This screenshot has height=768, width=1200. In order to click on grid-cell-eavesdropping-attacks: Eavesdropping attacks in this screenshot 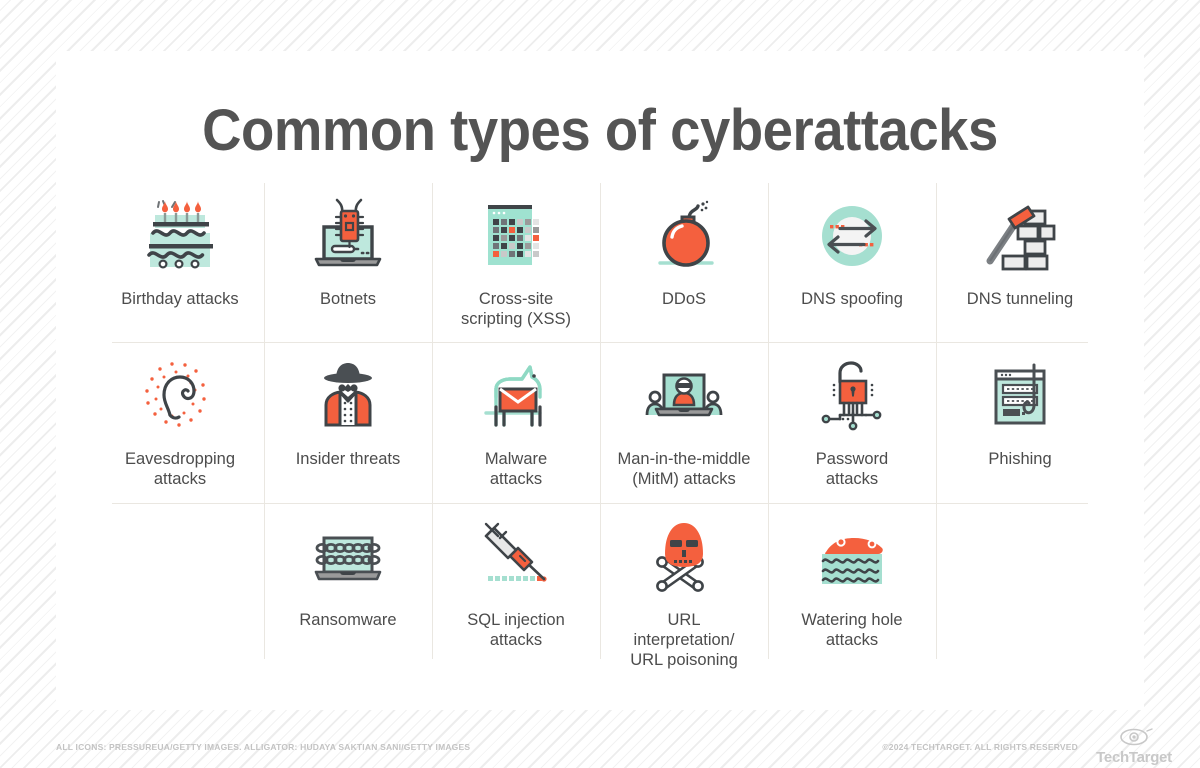, I will do `click(180, 423)`.